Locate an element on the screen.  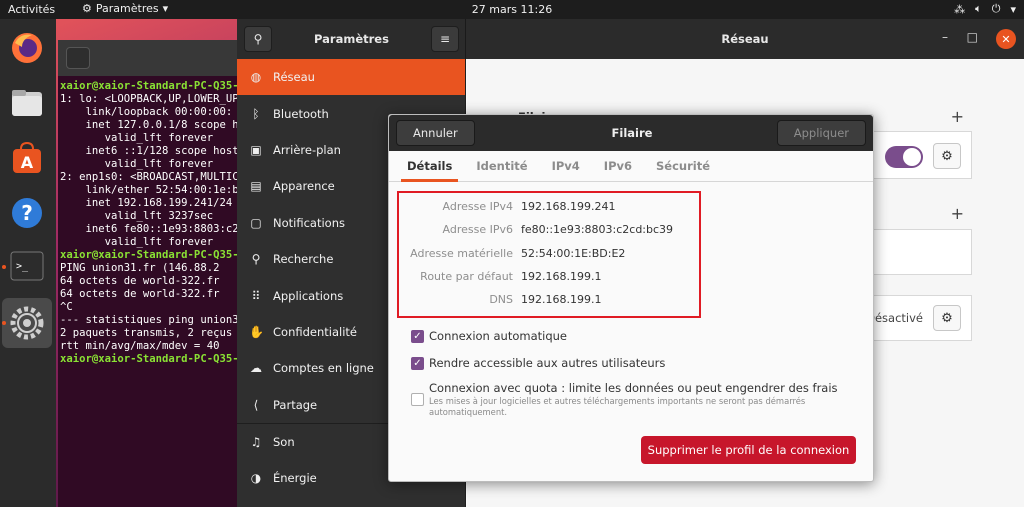
clock: 27 mars 11:26 is located at coordinates (512, 9).